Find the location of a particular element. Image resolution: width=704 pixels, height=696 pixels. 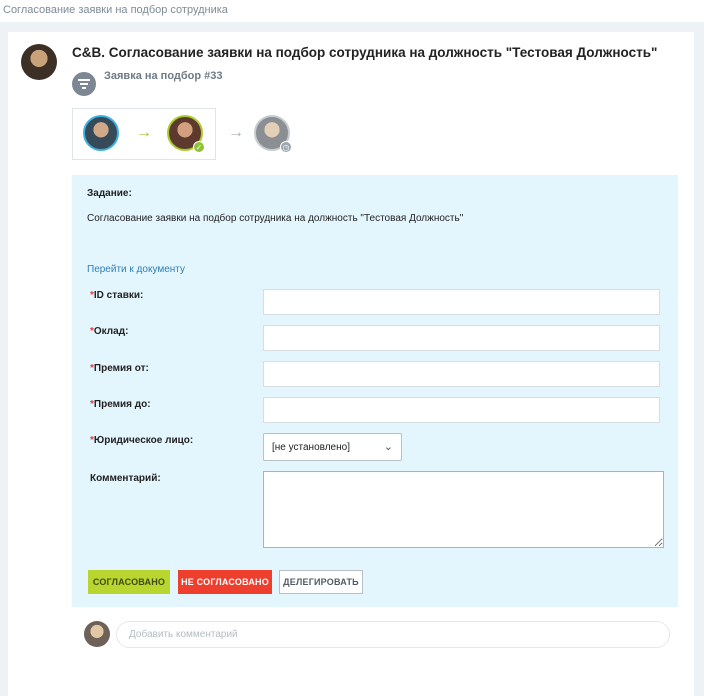

add-comment-input is located at coordinates (393, 634).